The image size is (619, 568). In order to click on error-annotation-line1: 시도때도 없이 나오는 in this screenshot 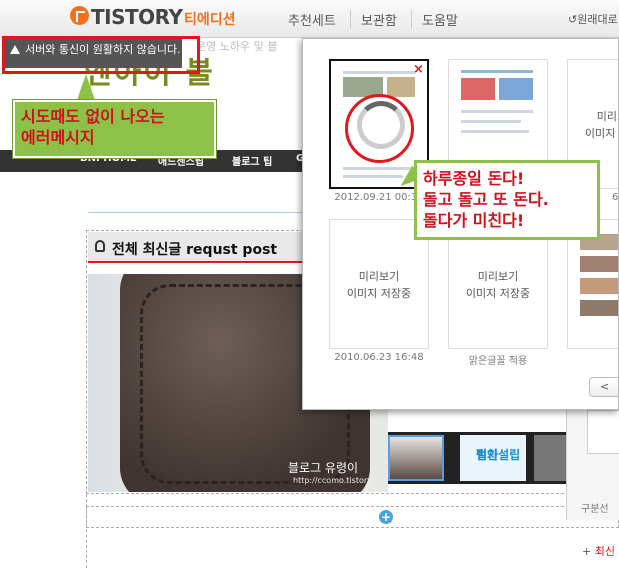, I will do `click(93, 116)`.